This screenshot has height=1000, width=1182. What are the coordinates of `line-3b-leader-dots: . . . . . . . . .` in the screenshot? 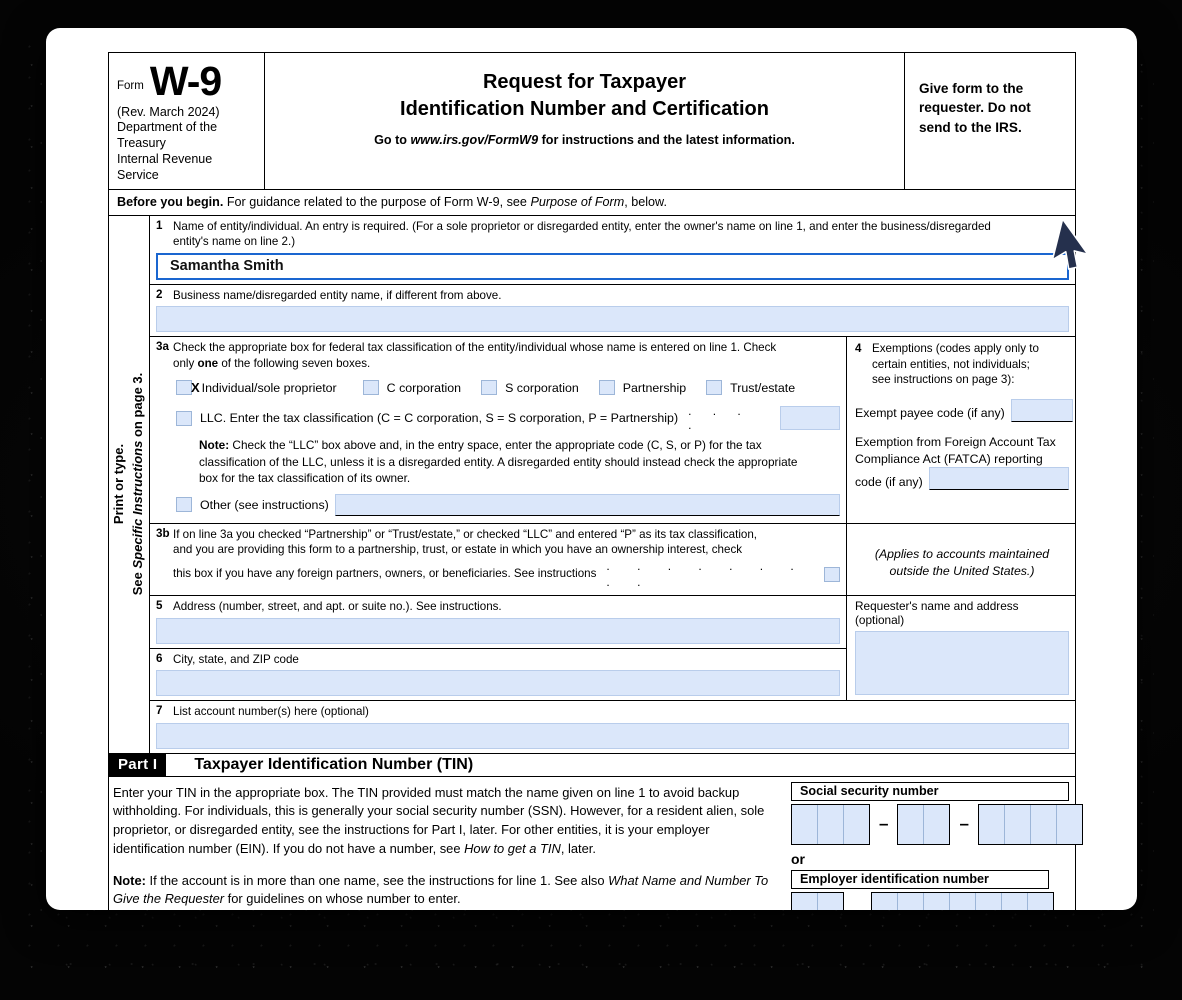 It's located at (706, 574).